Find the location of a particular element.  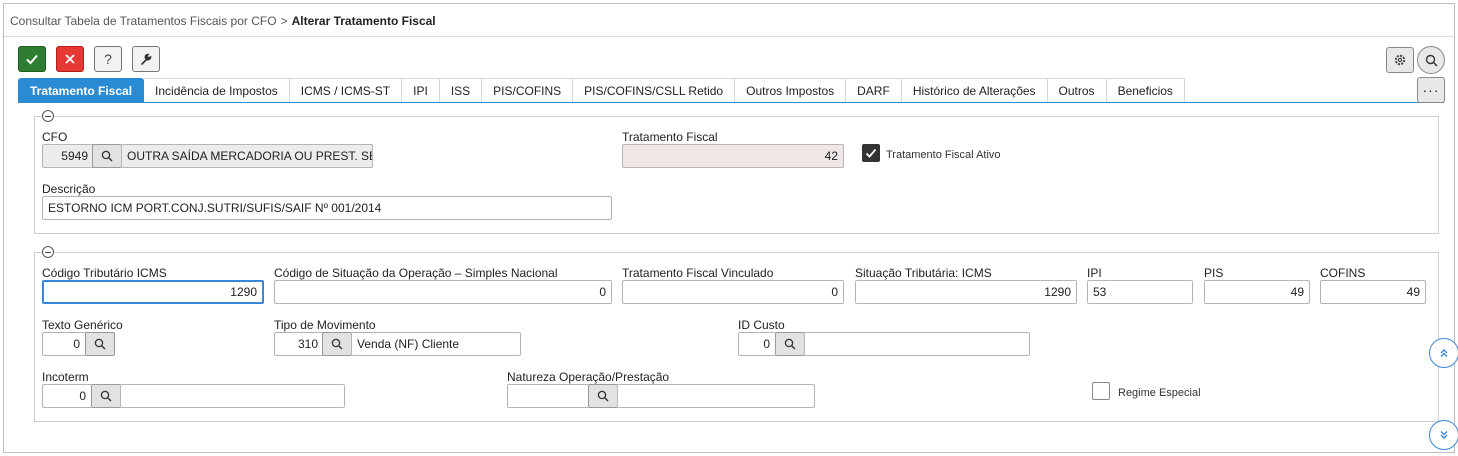

help-button: ? is located at coordinates (108, 59).